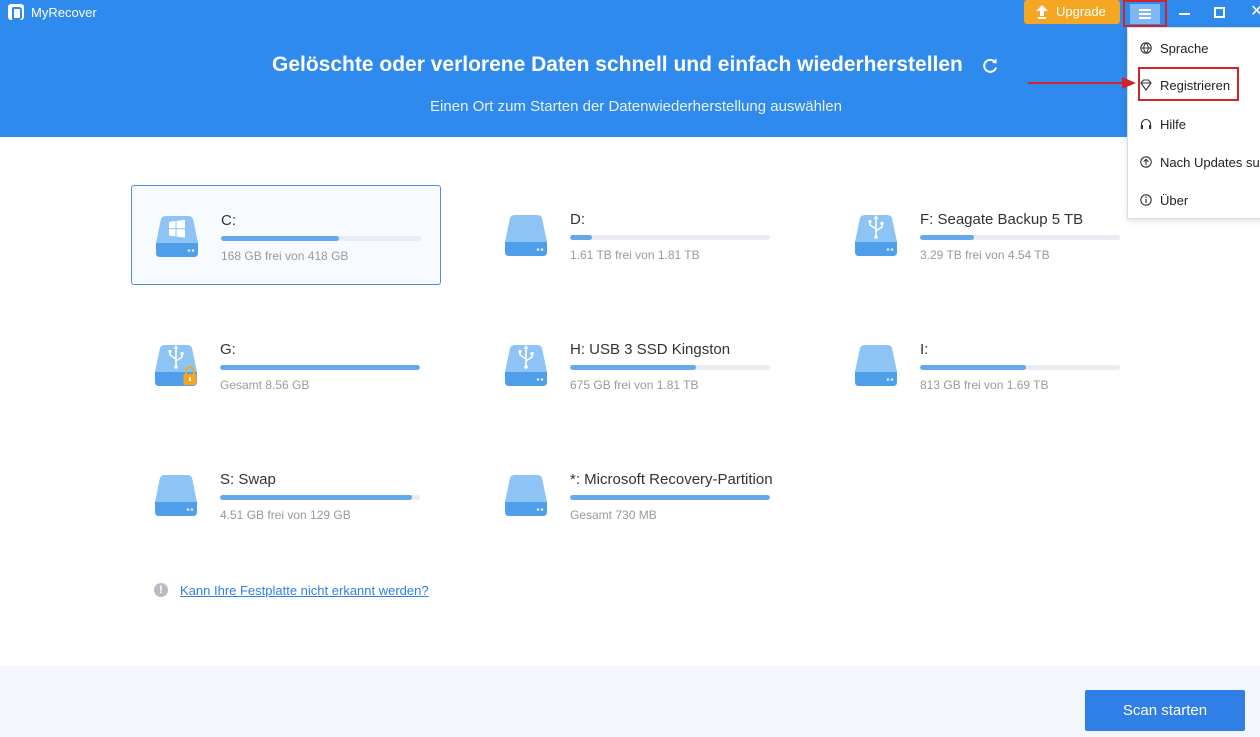 Image resolution: width=1260 pixels, height=737 pixels. Describe the element at coordinates (634, 385) in the screenshot. I see `drive-capacity-info: 675 GB frei von 1.81 TB` at that location.